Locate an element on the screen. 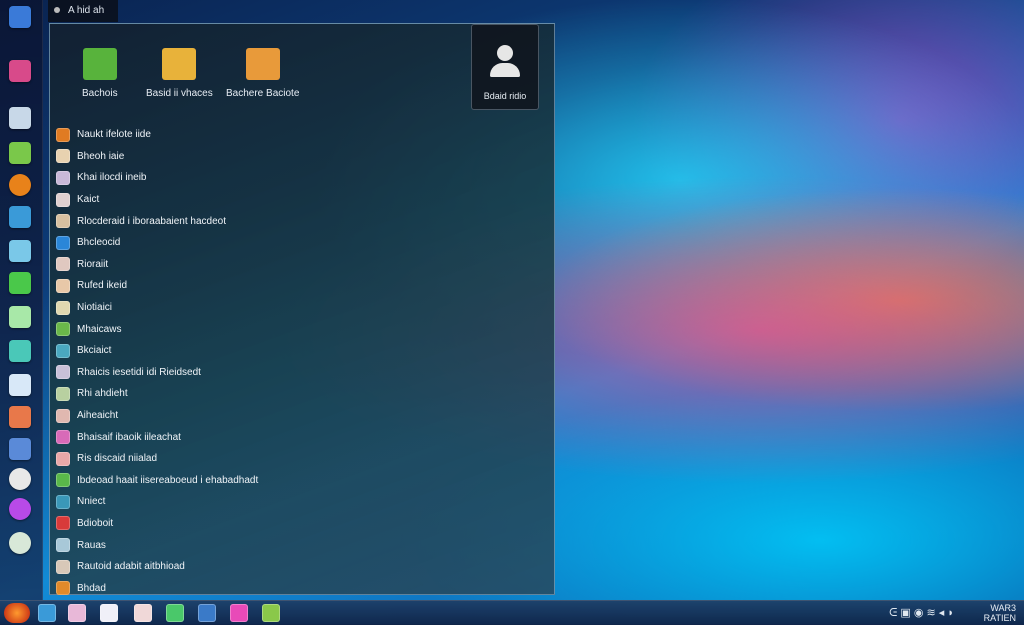  window-dot-icon is located at coordinates (57, 10).